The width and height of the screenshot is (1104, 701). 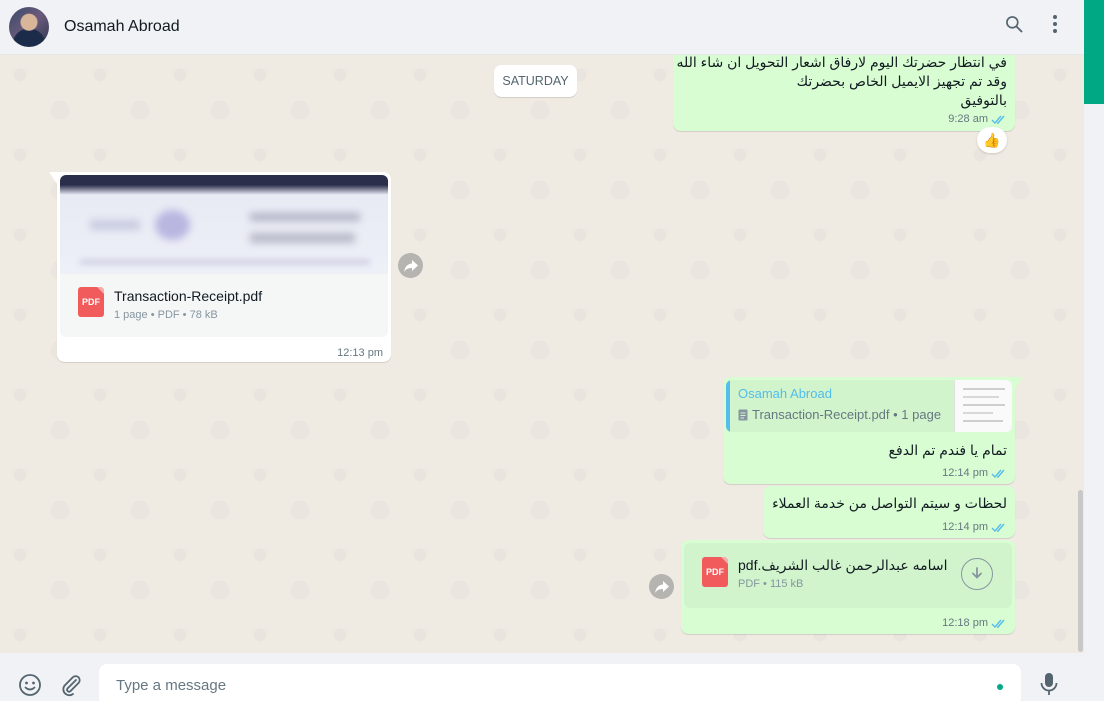 I want to click on document-icon, so click(x=743, y=414).